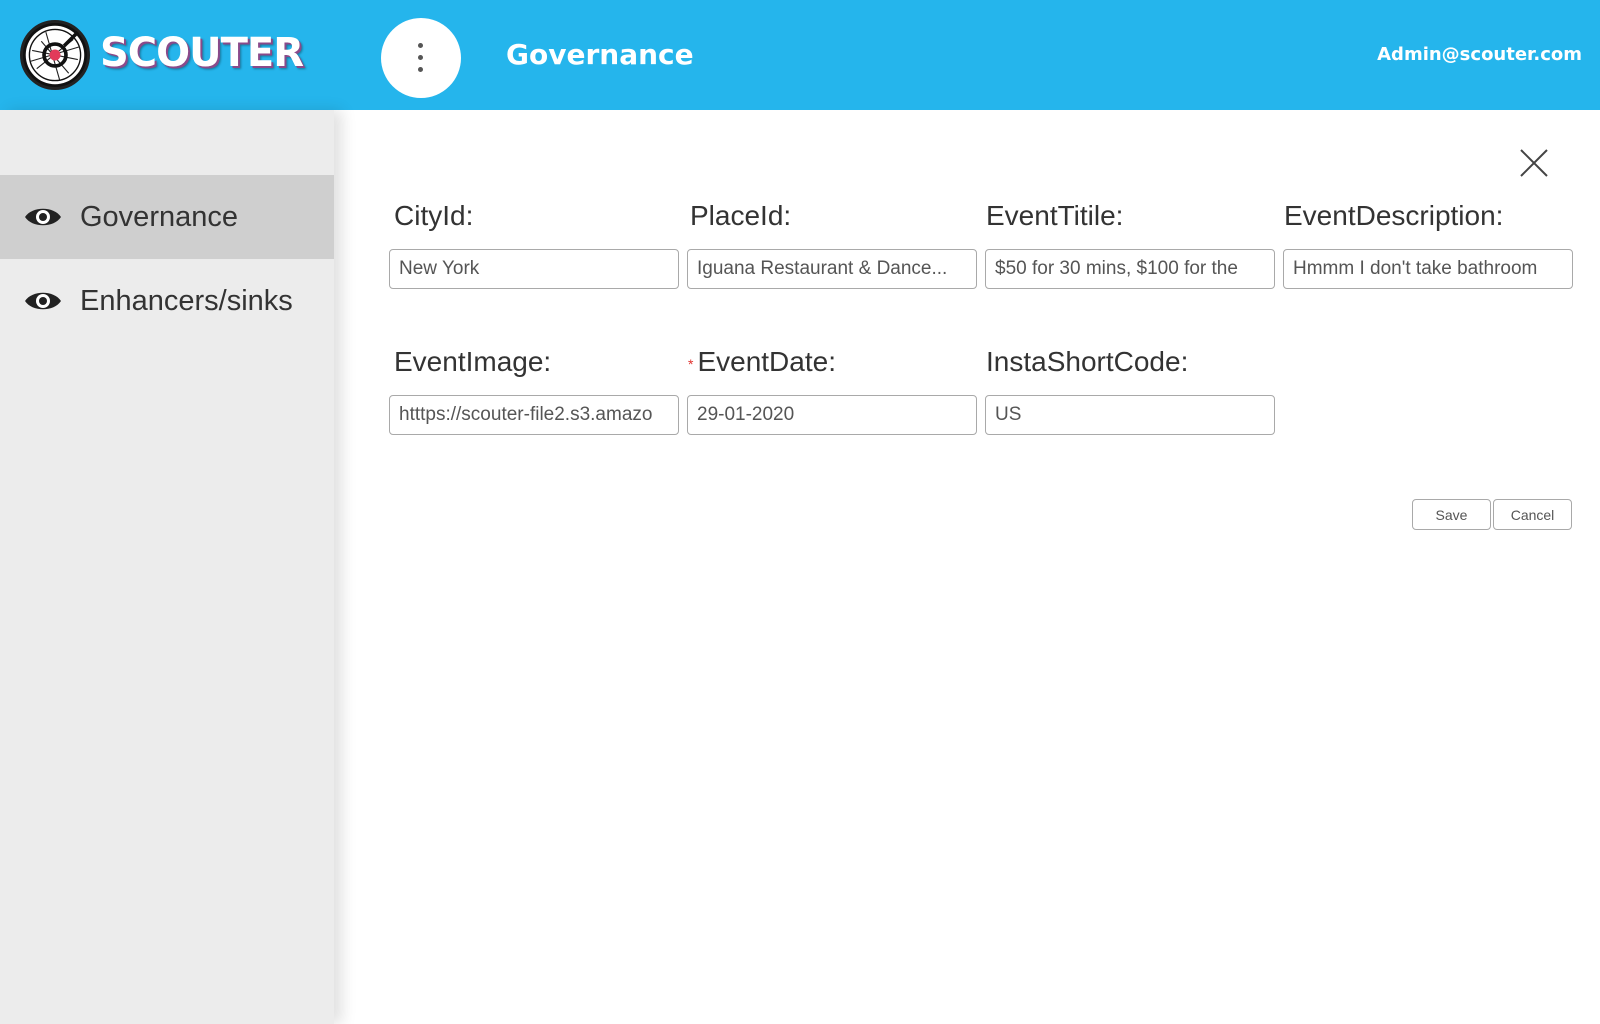 The height and width of the screenshot is (1024, 1600). I want to click on more-menu-button, so click(421, 58).